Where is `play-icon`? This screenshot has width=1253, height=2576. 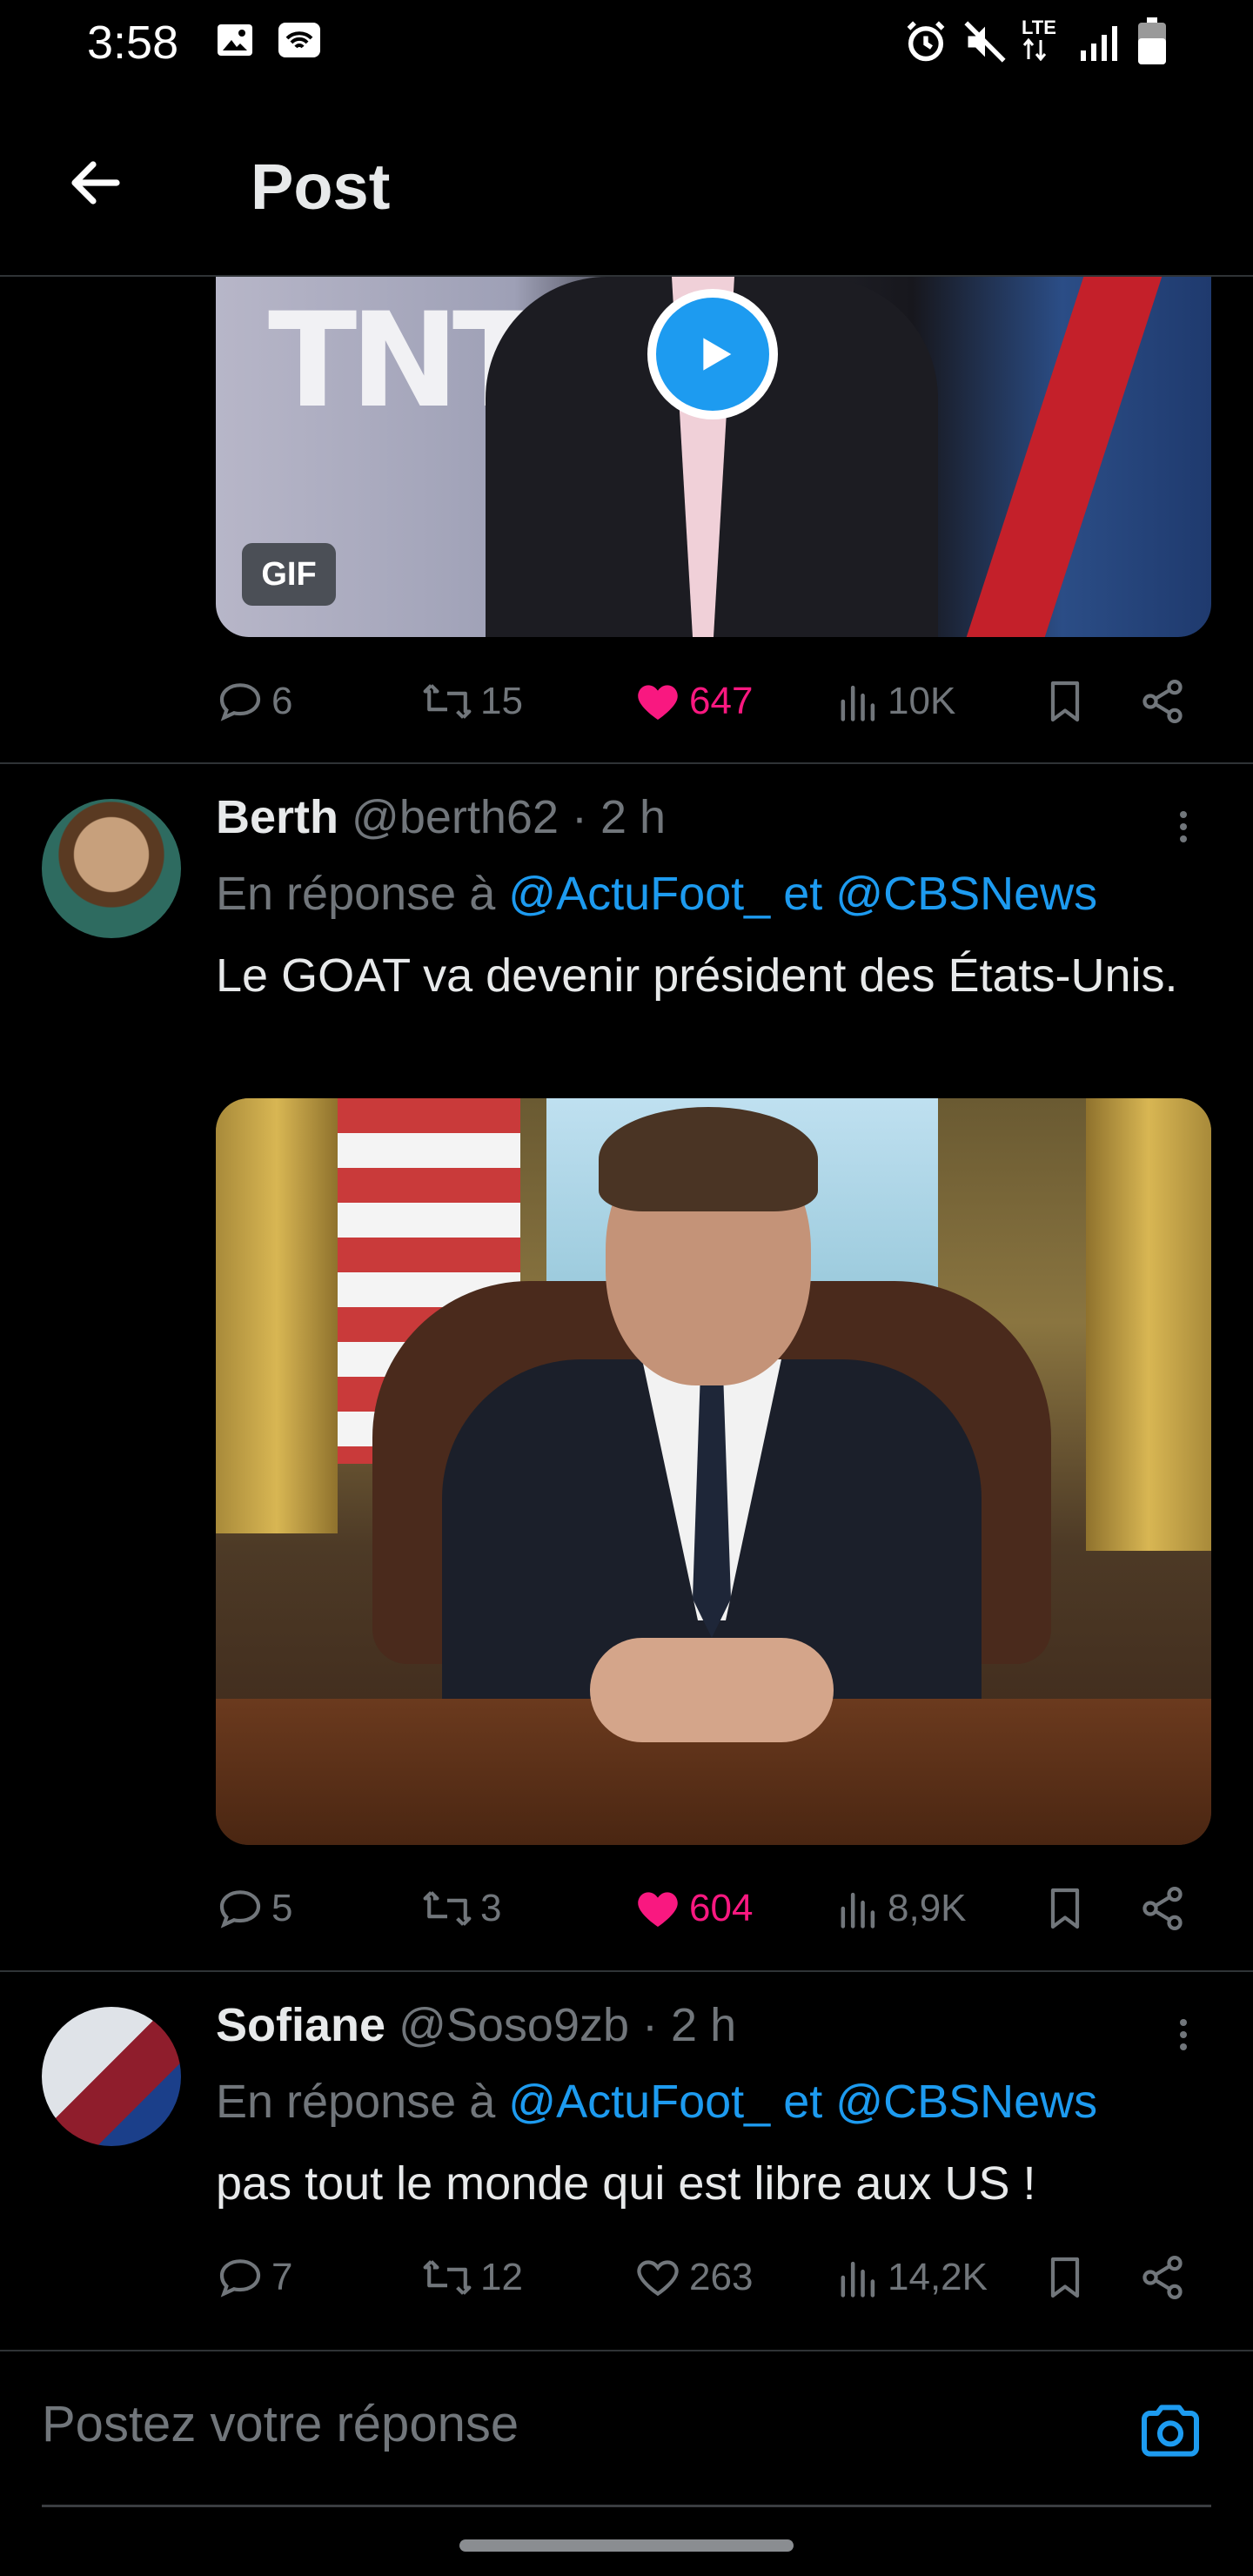
play-icon is located at coordinates (717, 354).